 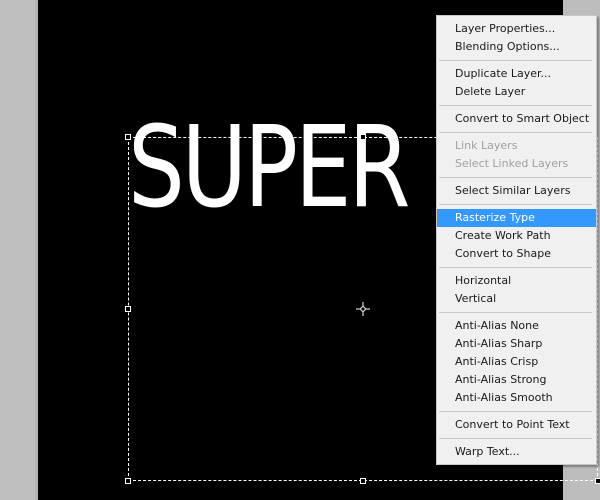 What do you see at coordinates (128, 137) in the screenshot?
I see `transform-handle-top-left` at bounding box center [128, 137].